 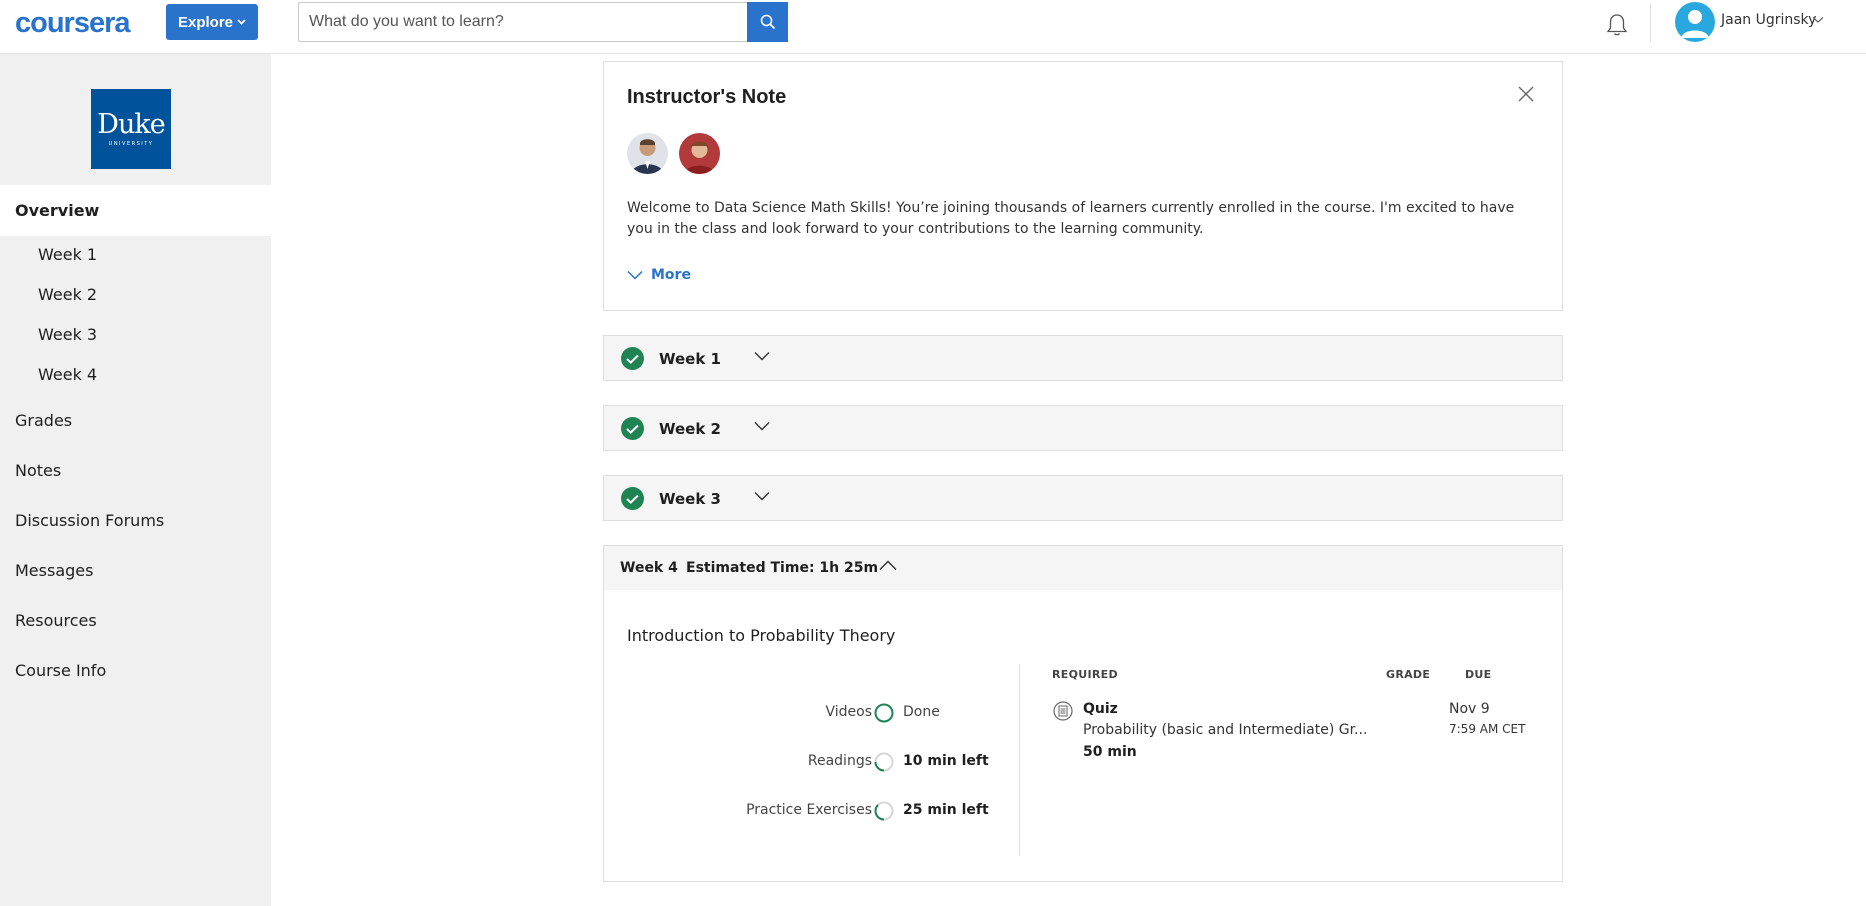 I want to click on sidebar-item-grades: Grades, so click(x=135, y=420).